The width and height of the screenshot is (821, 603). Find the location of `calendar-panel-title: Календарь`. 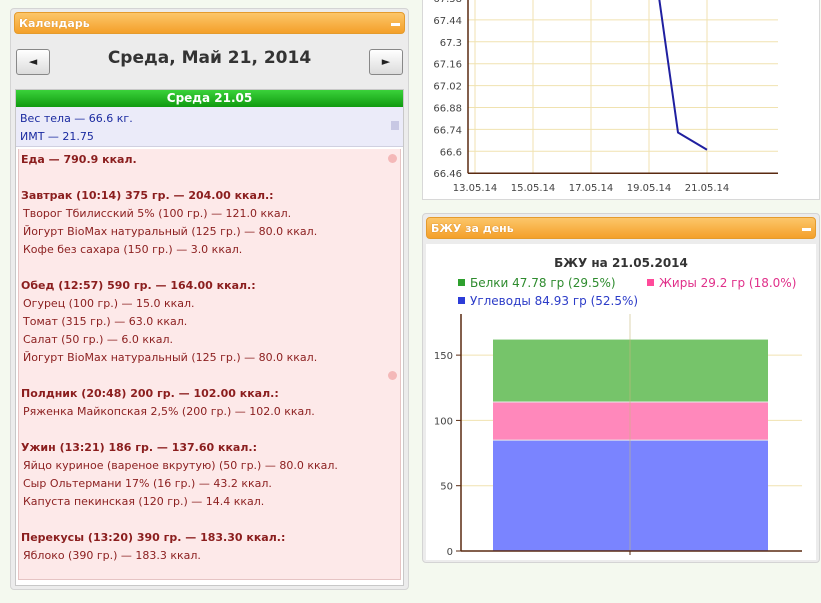

calendar-panel-title: Календарь is located at coordinates (54, 23).